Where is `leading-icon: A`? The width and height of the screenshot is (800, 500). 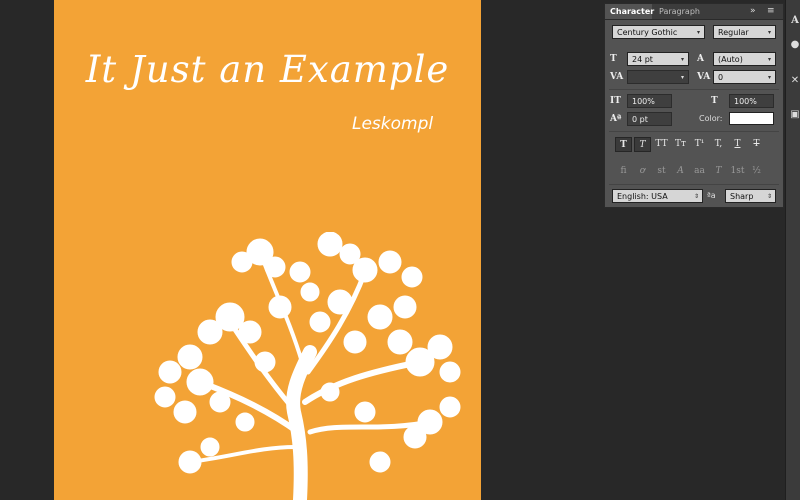
leading-icon: A is located at coordinates (700, 59).